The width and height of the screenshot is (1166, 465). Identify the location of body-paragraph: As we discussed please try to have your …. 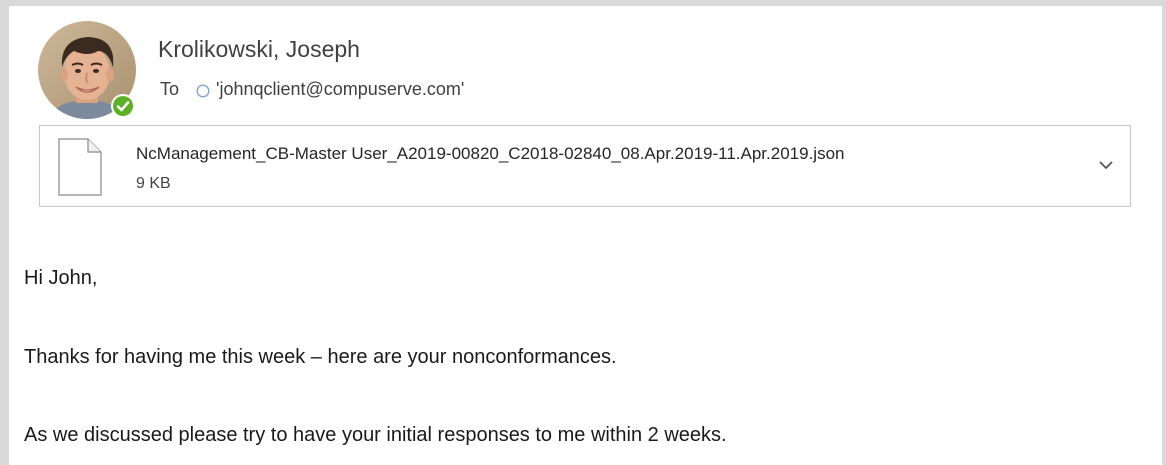
(375, 435).